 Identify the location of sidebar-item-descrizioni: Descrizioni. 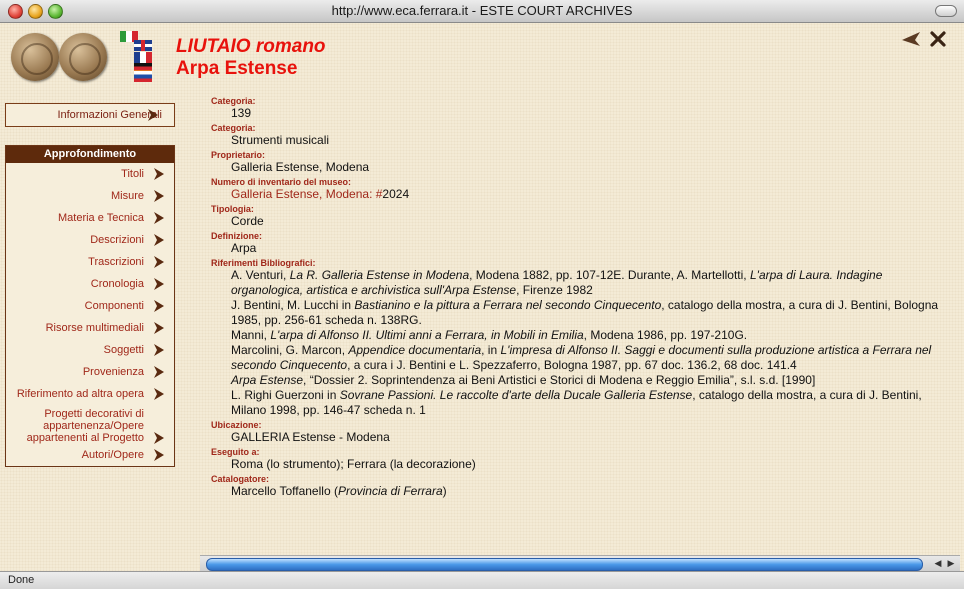
(90, 240).